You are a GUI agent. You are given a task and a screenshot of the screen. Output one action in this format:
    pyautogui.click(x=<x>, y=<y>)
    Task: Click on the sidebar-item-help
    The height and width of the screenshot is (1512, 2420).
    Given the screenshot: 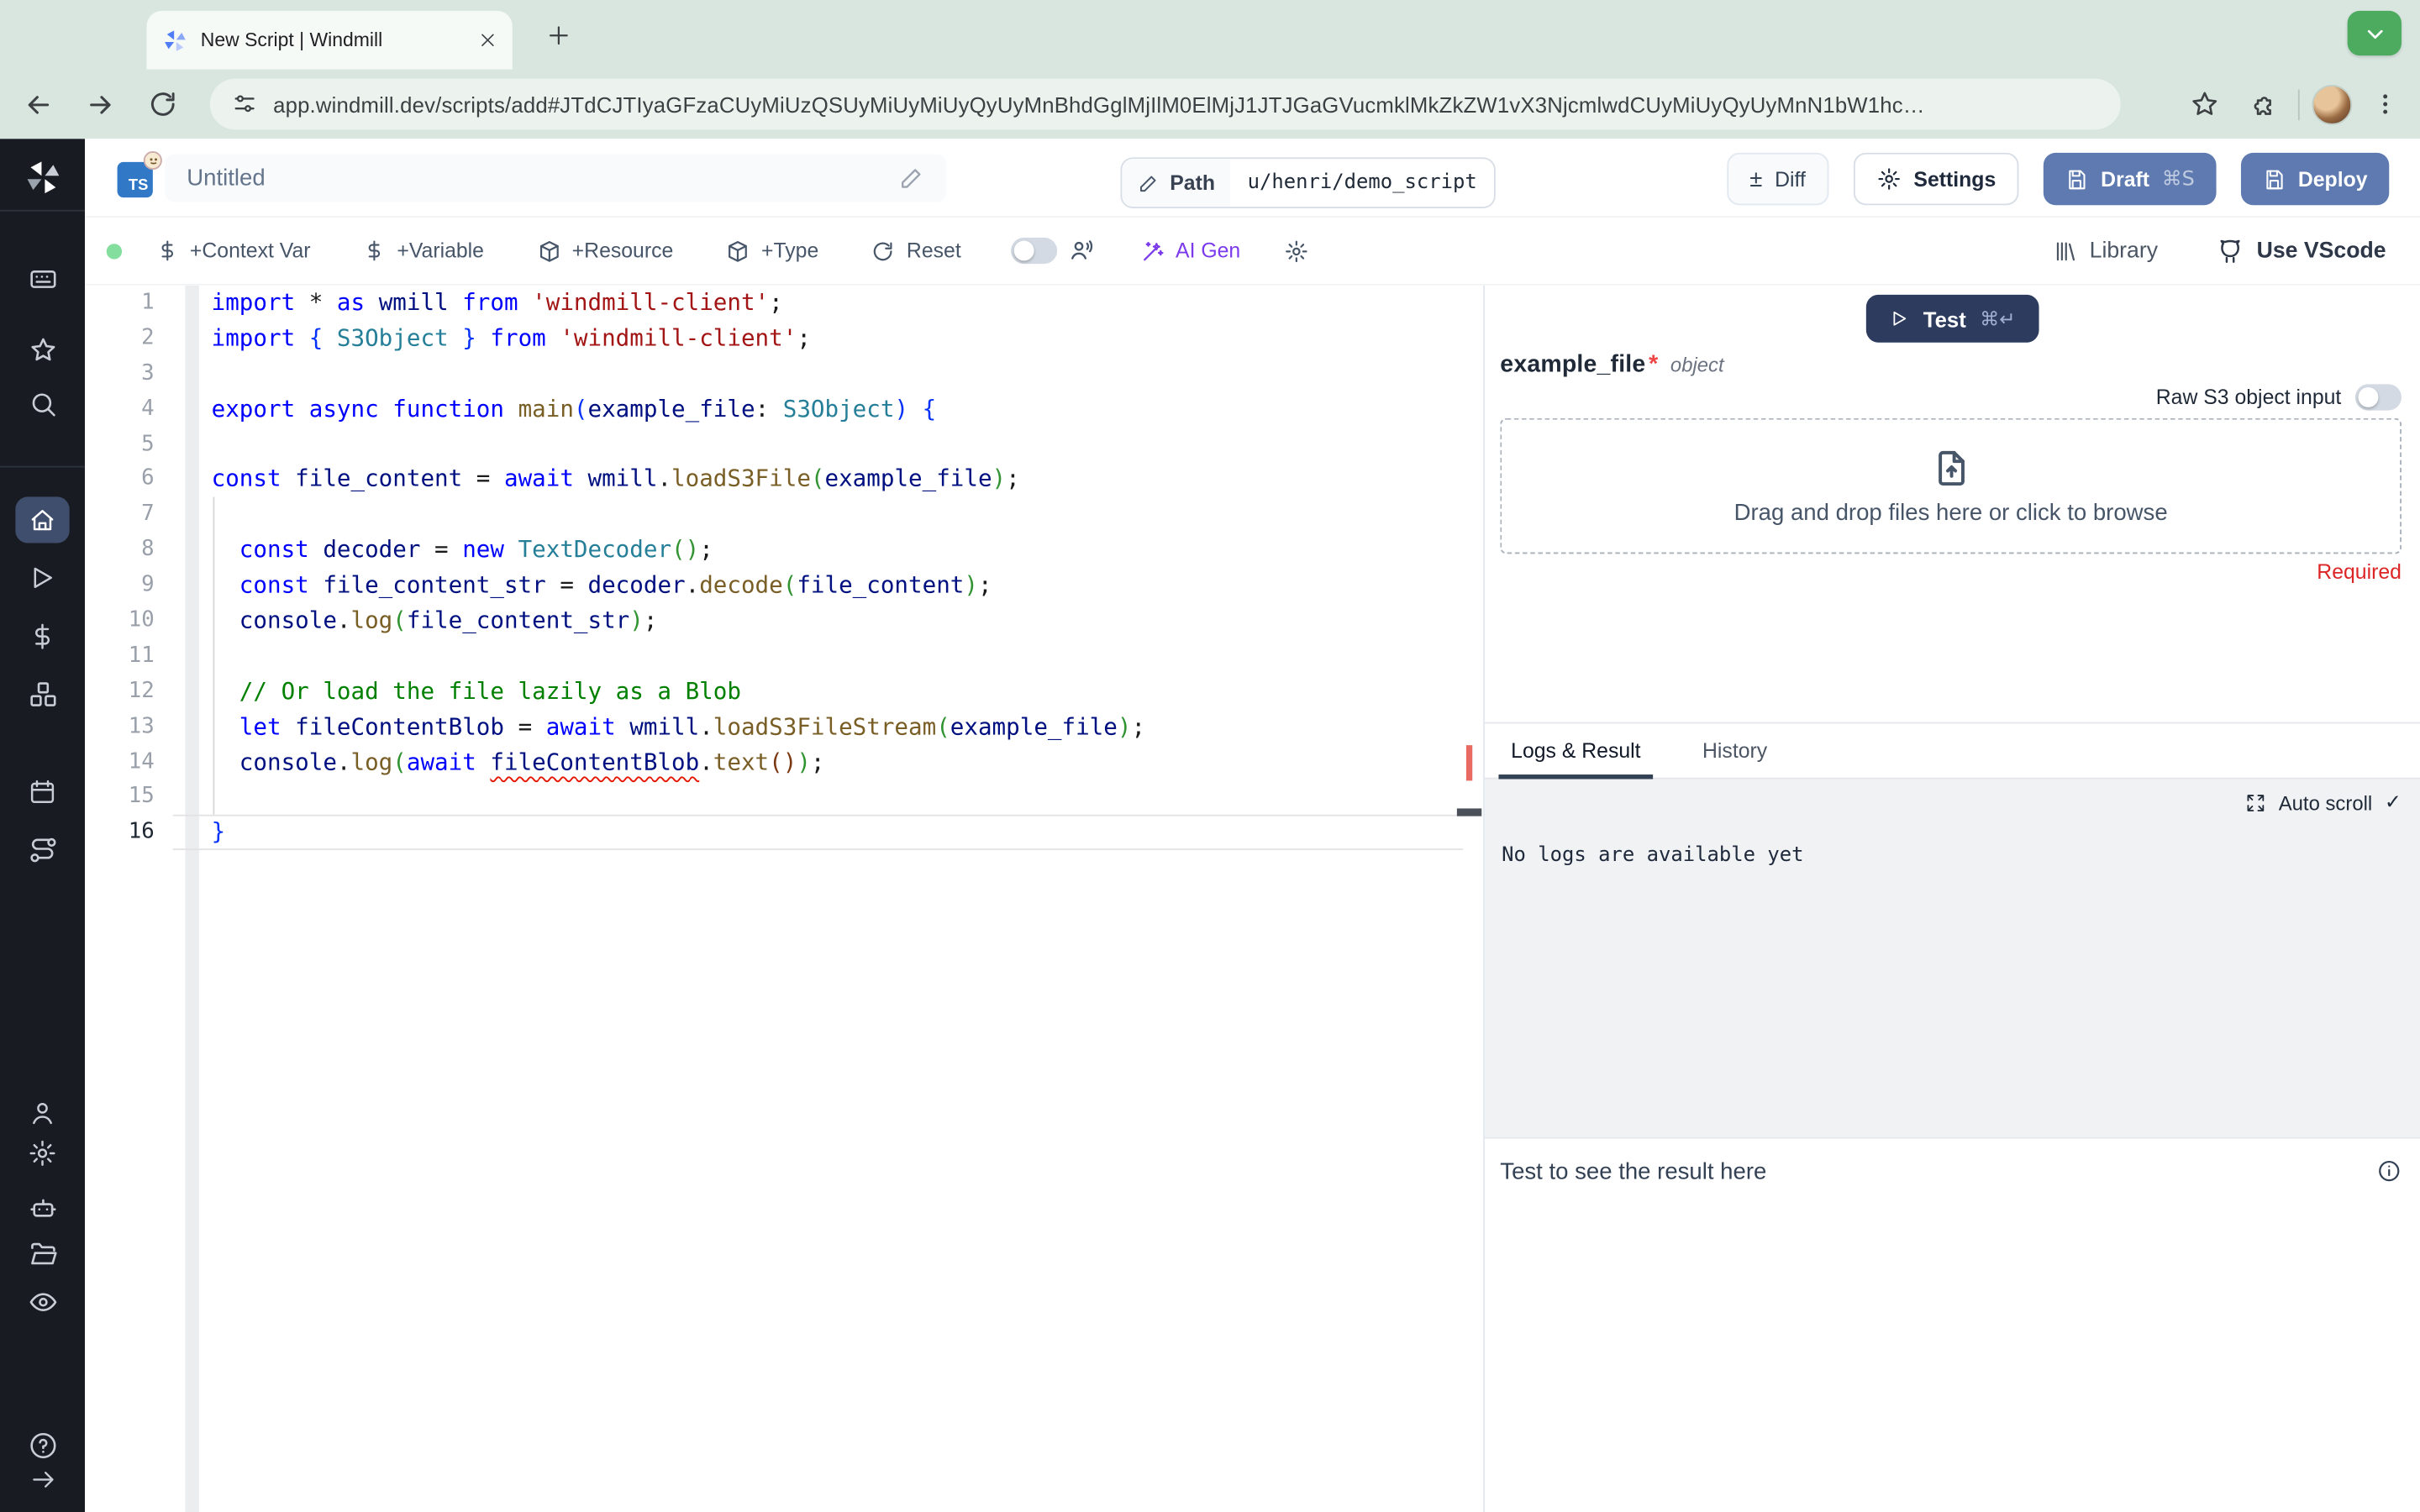 What is the action you would take?
    pyautogui.click(x=42, y=1445)
    